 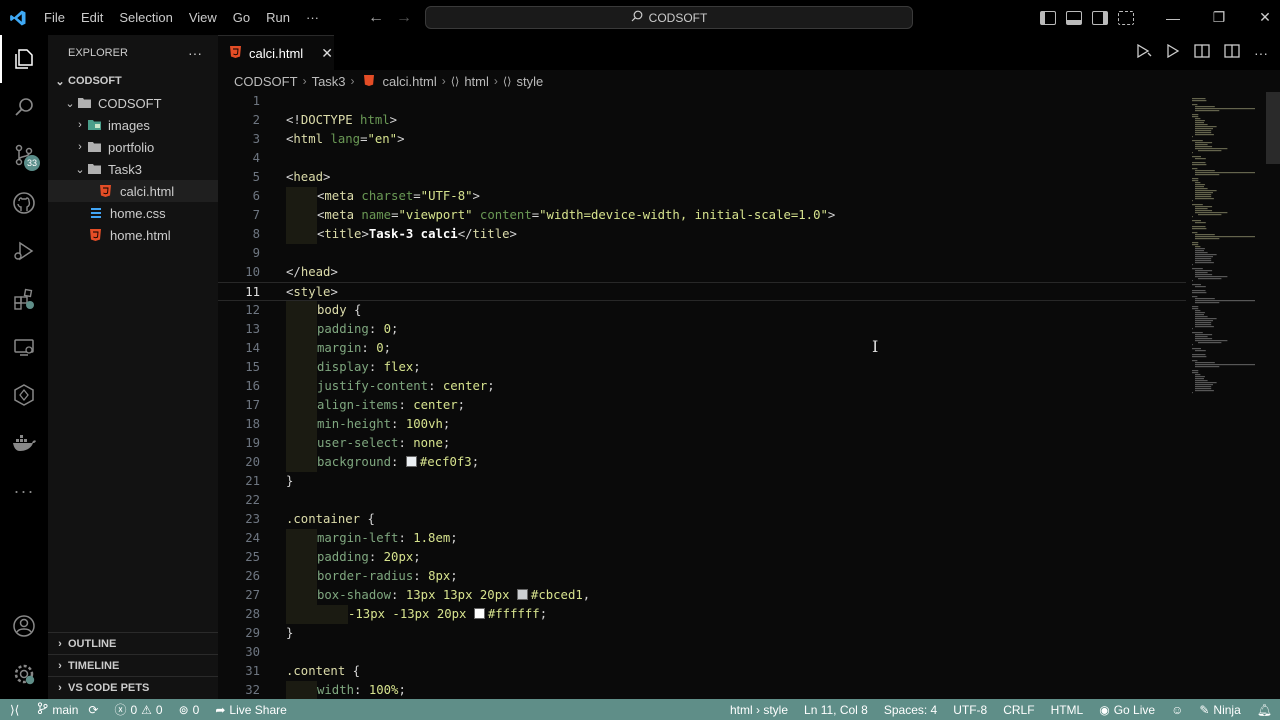 What do you see at coordinates (1177, 709) in the screenshot?
I see `copilot-icon: ☺` at bounding box center [1177, 709].